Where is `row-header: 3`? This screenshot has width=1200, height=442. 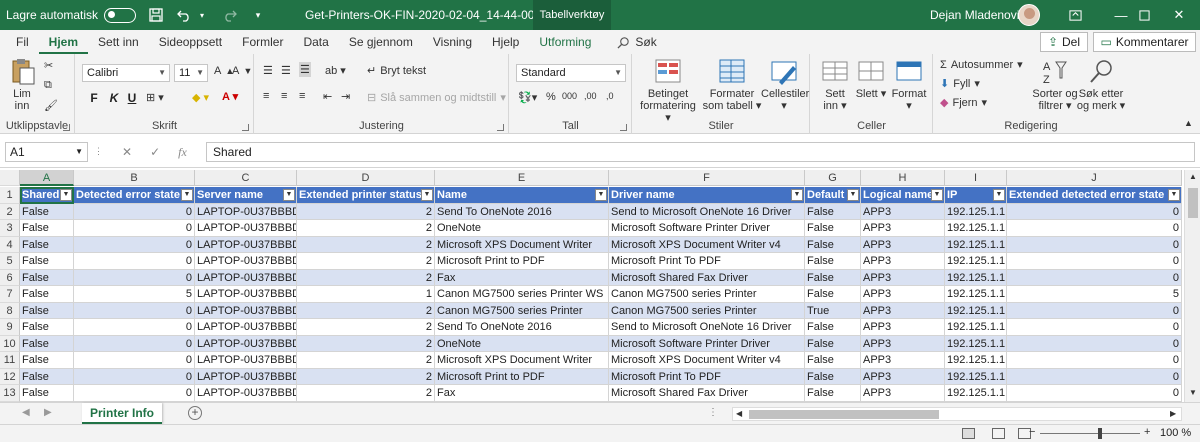 row-header: 3 is located at coordinates (10, 228).